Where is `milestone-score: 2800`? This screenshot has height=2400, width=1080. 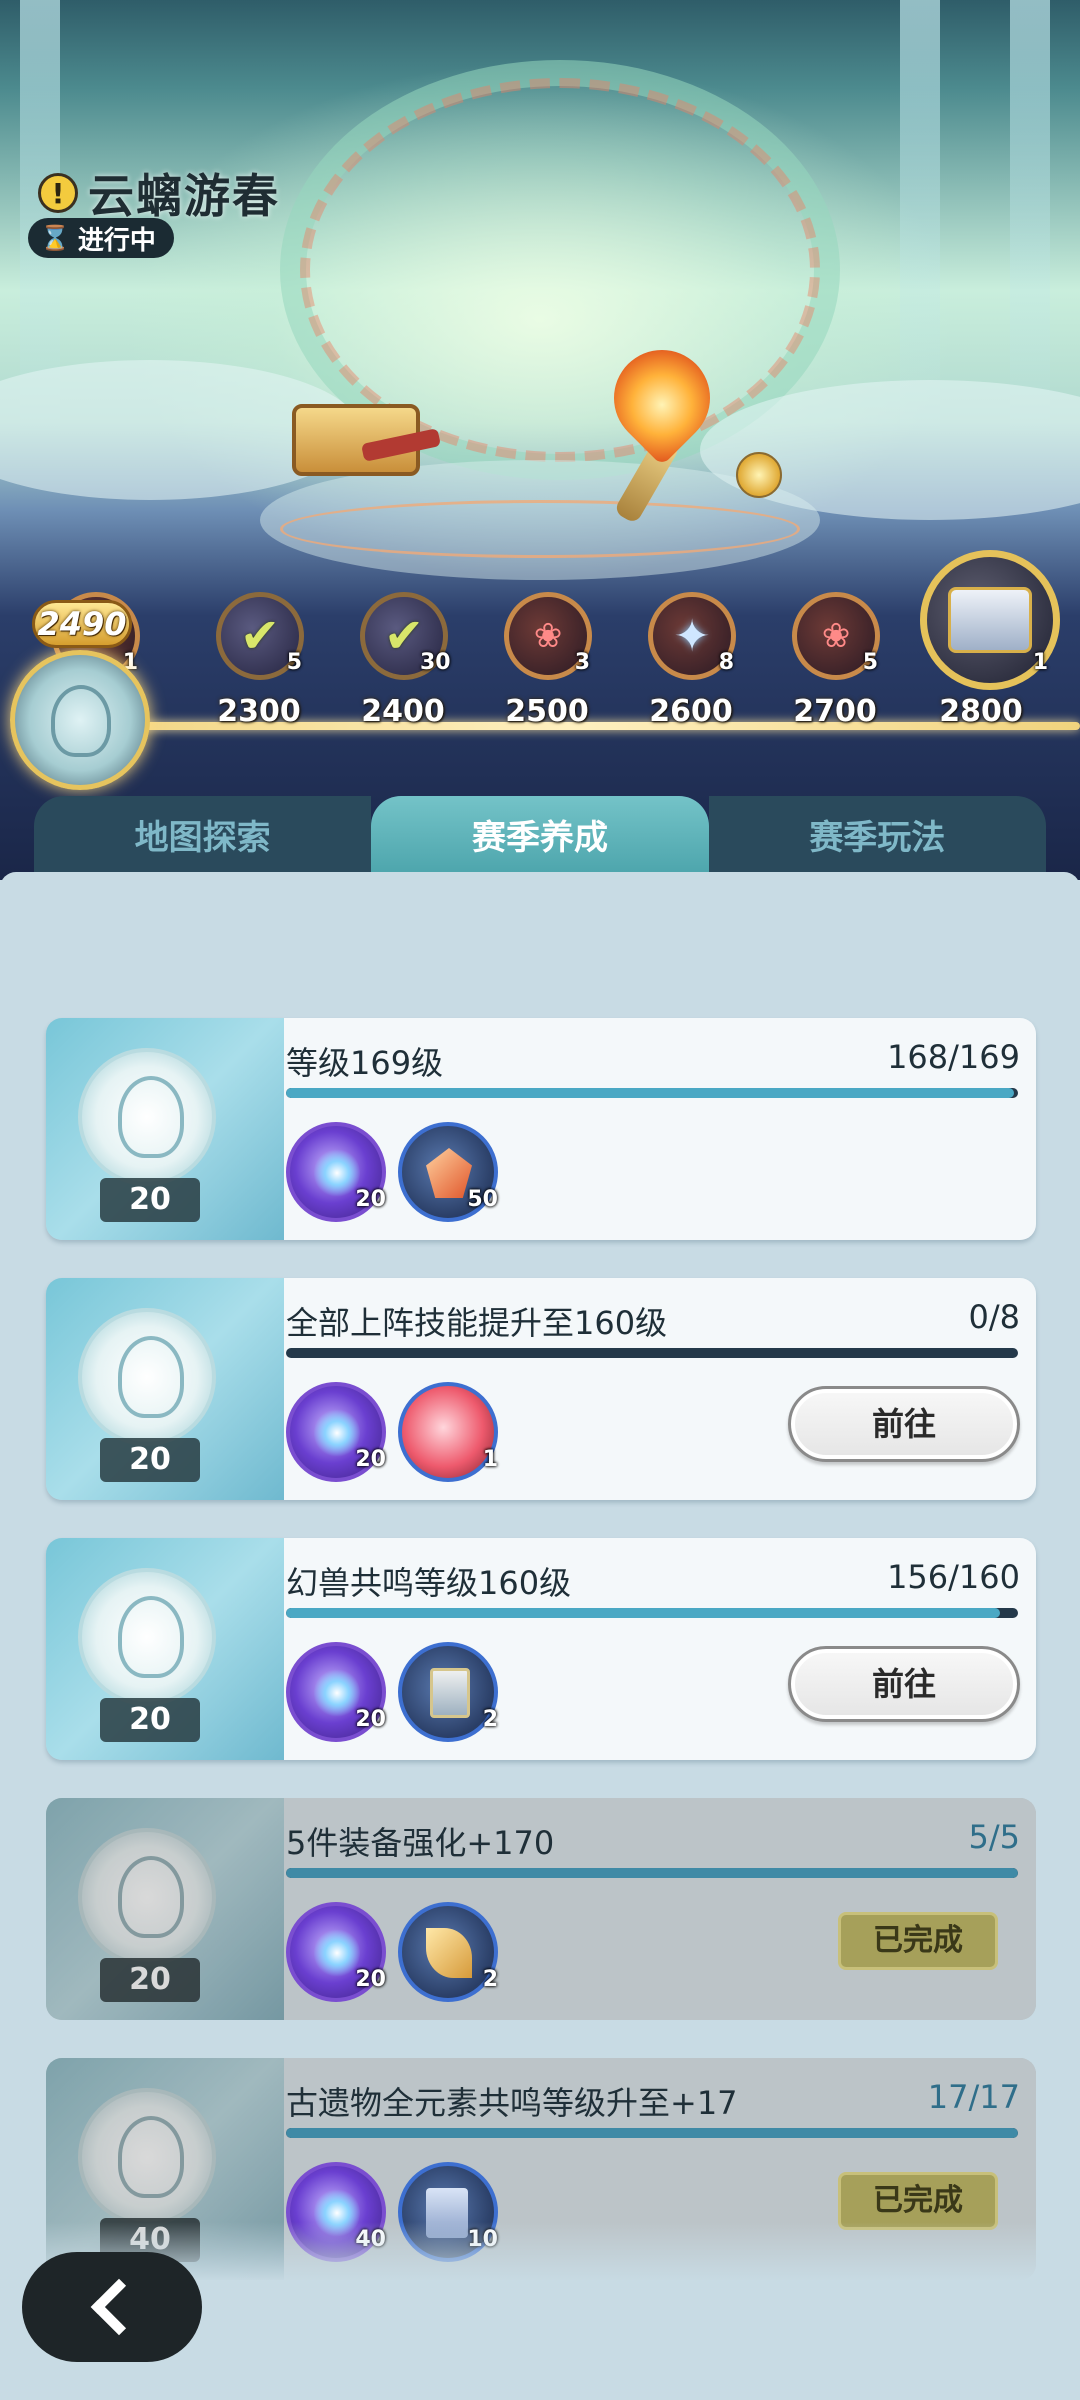 milestone-score: 2800 is located at coordinates (981, 711).